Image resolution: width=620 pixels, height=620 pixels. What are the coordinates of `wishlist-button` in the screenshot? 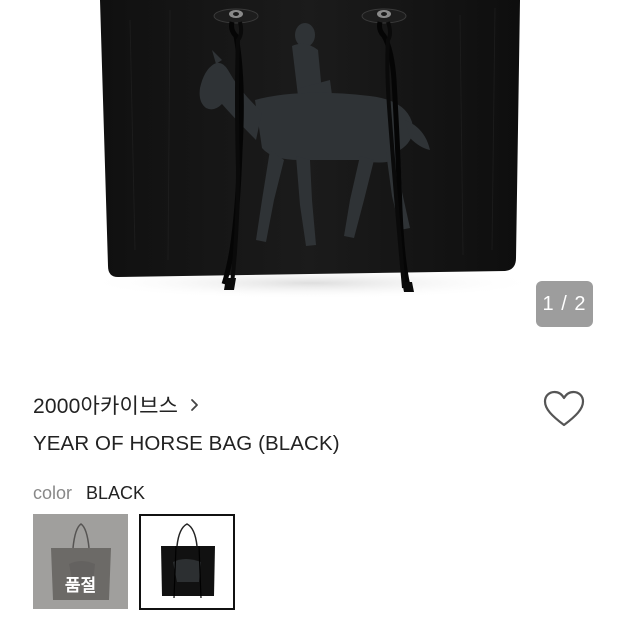 It's located at (564, 409).